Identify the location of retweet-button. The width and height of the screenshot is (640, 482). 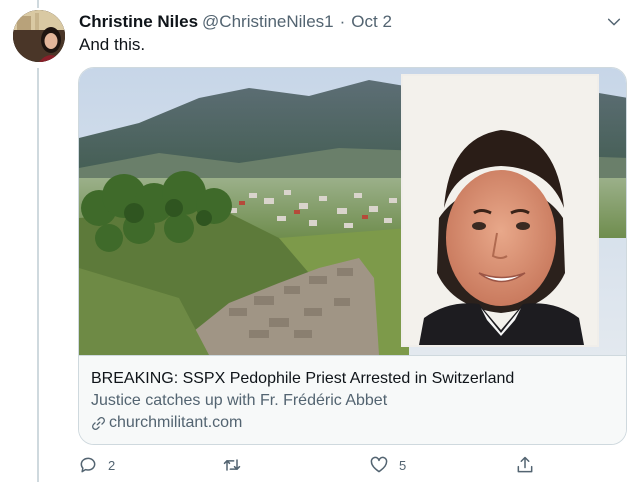
(237, 465).